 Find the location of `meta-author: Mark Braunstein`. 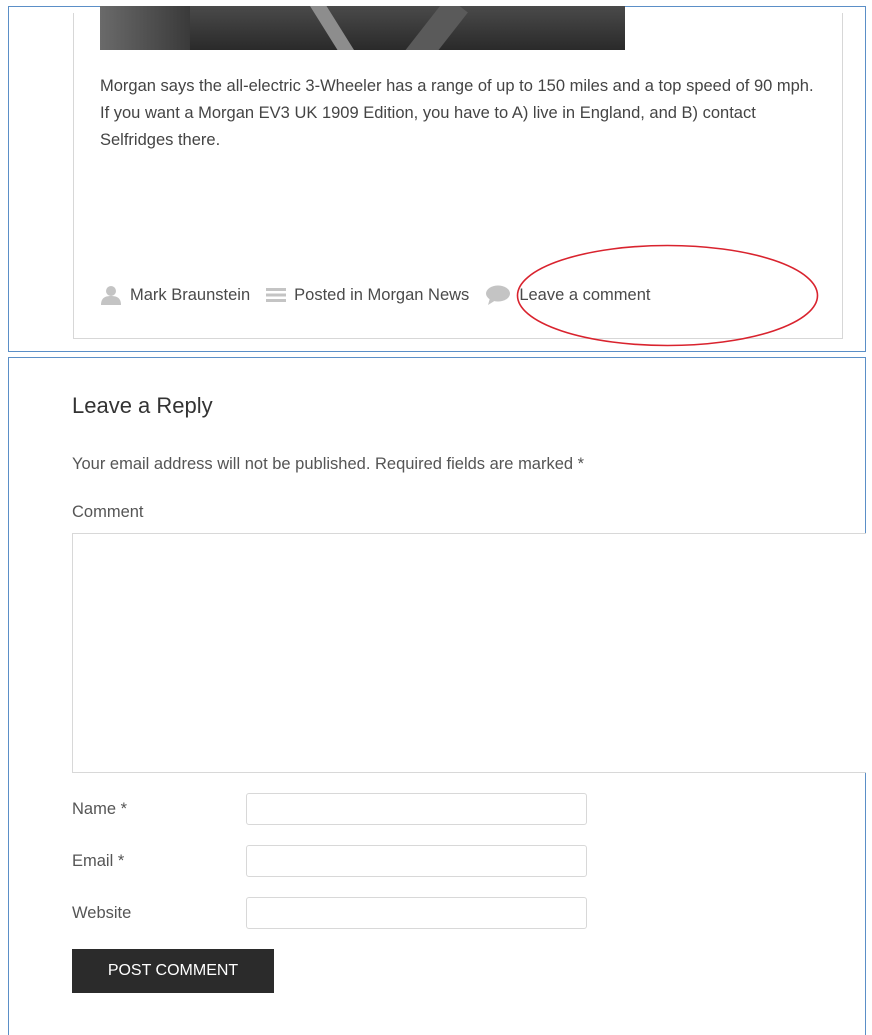

meta-author: Mark Braunstein is located at coordinates (175, 295).